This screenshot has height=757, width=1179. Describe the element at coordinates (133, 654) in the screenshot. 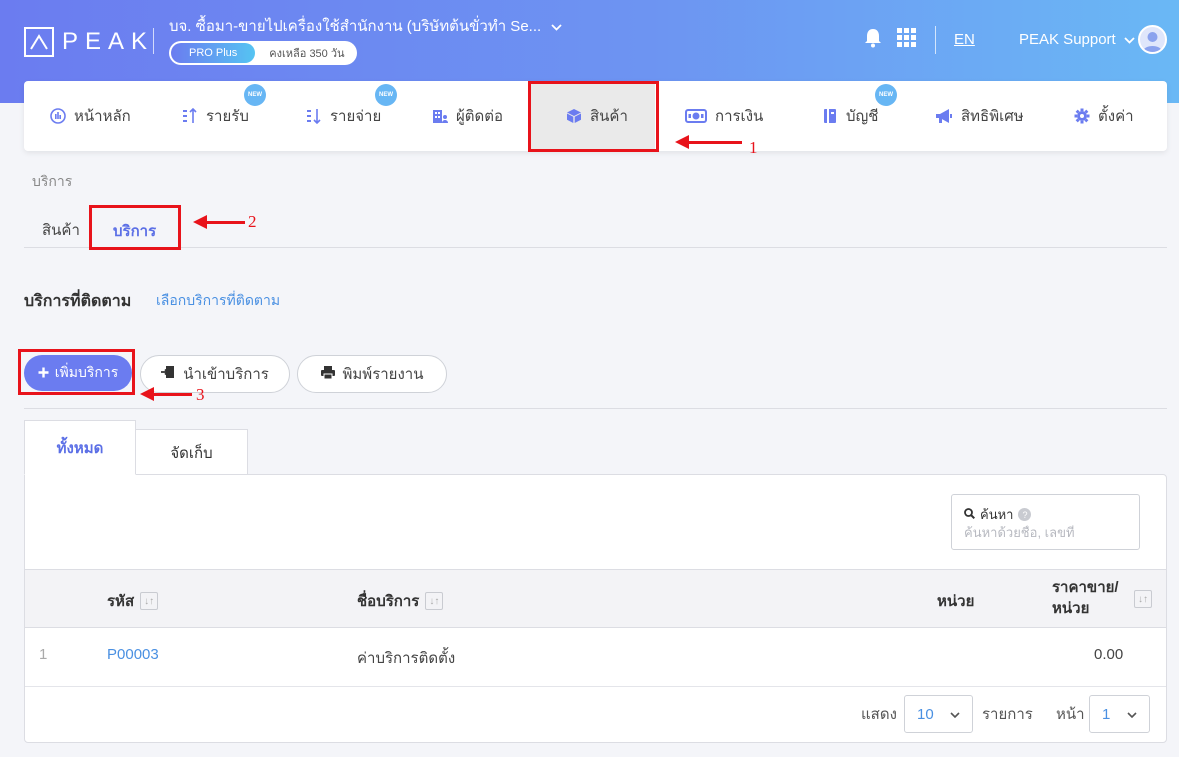

I see `row-code-link: P00003` at that location.